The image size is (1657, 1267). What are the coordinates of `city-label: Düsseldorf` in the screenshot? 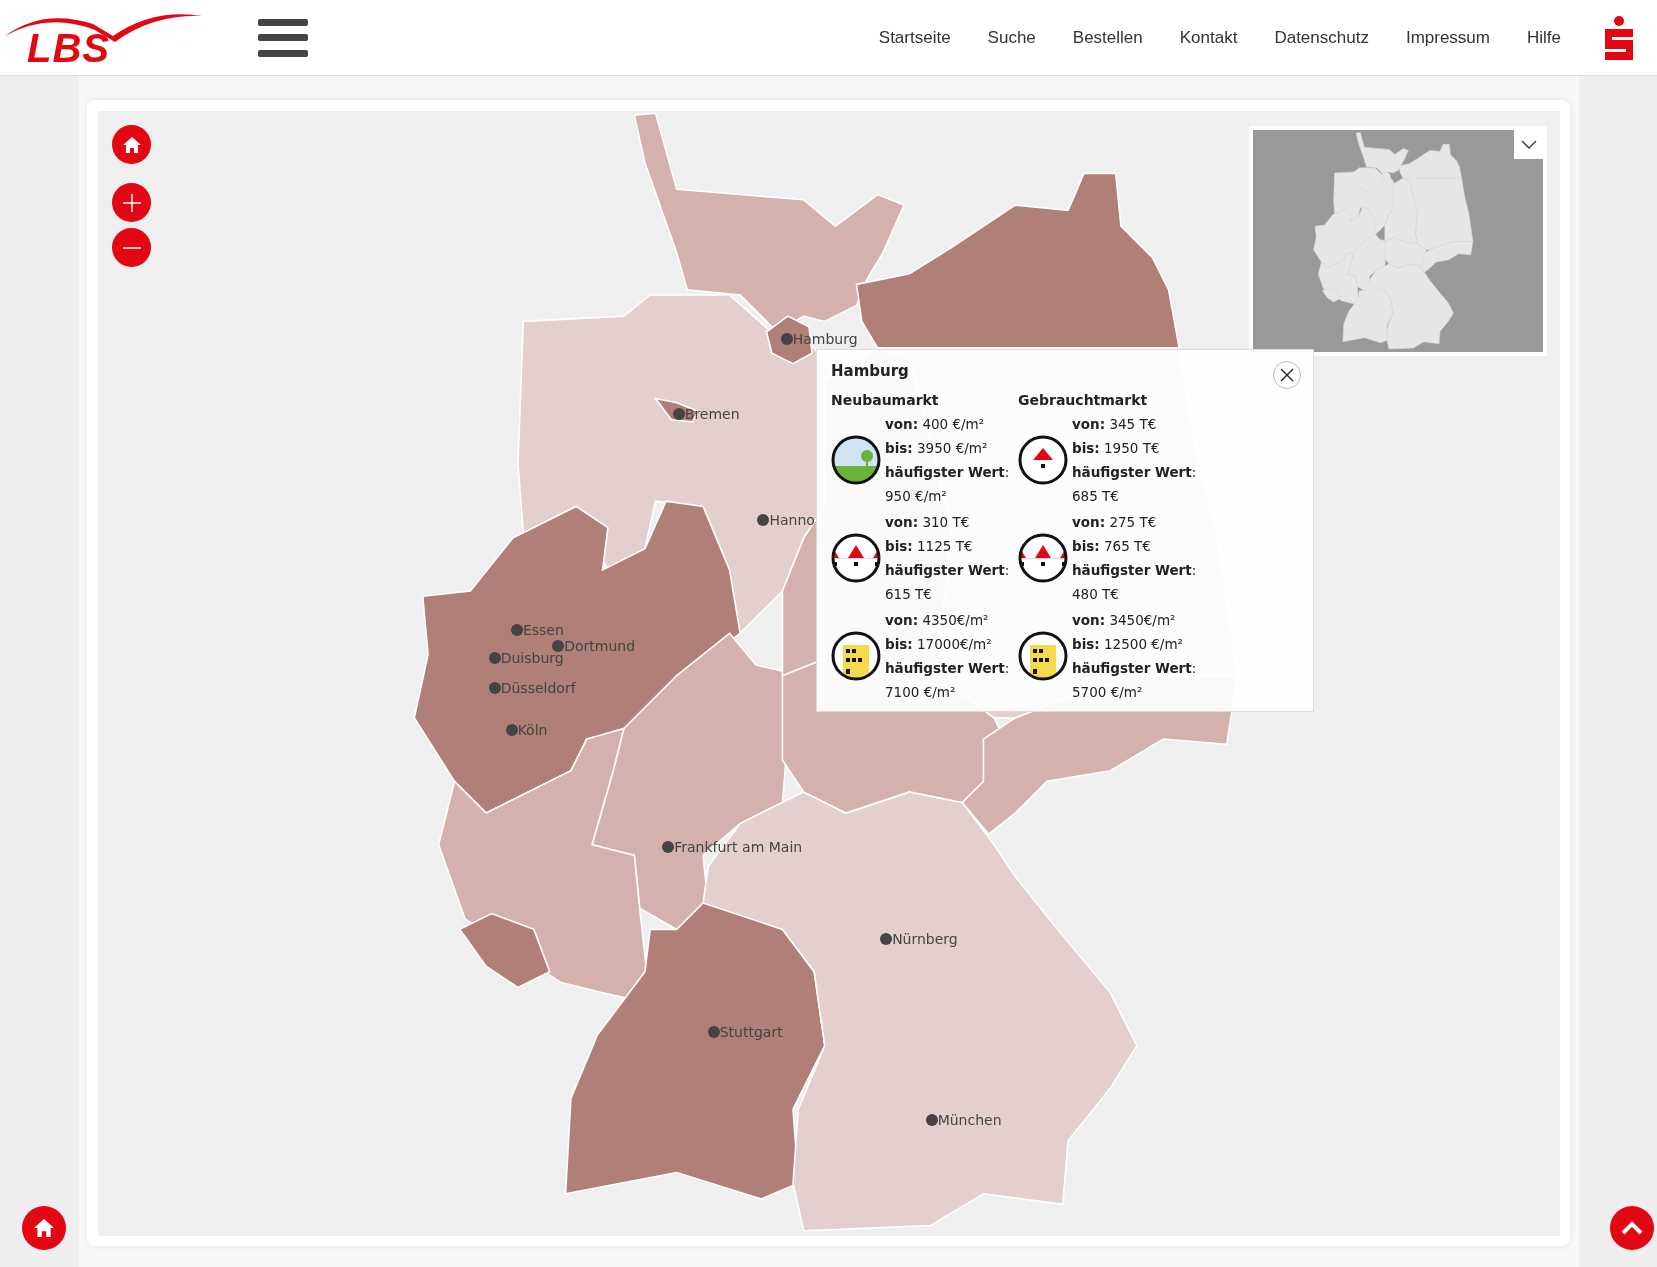 It's located at (538, 688).